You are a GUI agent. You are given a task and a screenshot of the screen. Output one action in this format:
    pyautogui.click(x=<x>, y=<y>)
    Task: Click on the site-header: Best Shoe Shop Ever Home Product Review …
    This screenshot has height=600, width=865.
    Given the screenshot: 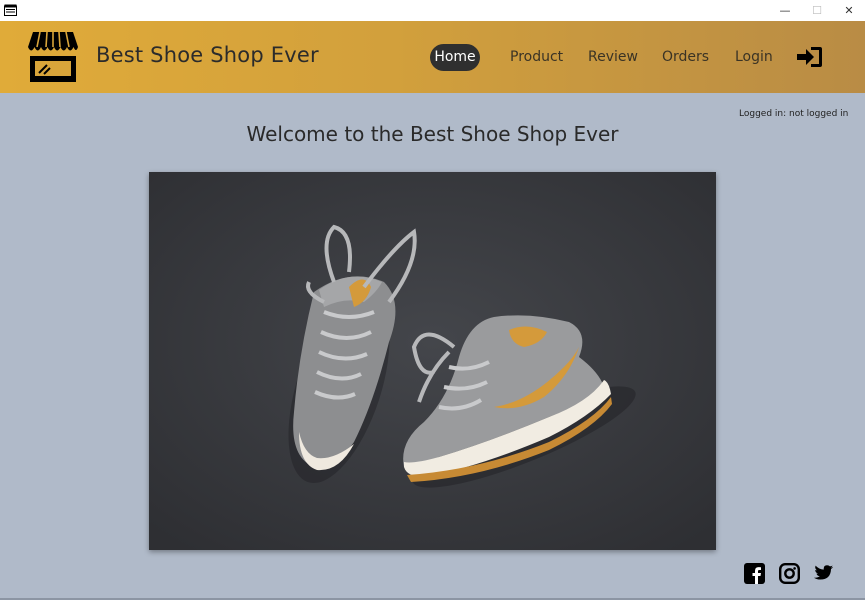 What is the action you would take?
    pyautogui.click(x=432, y=57)
    